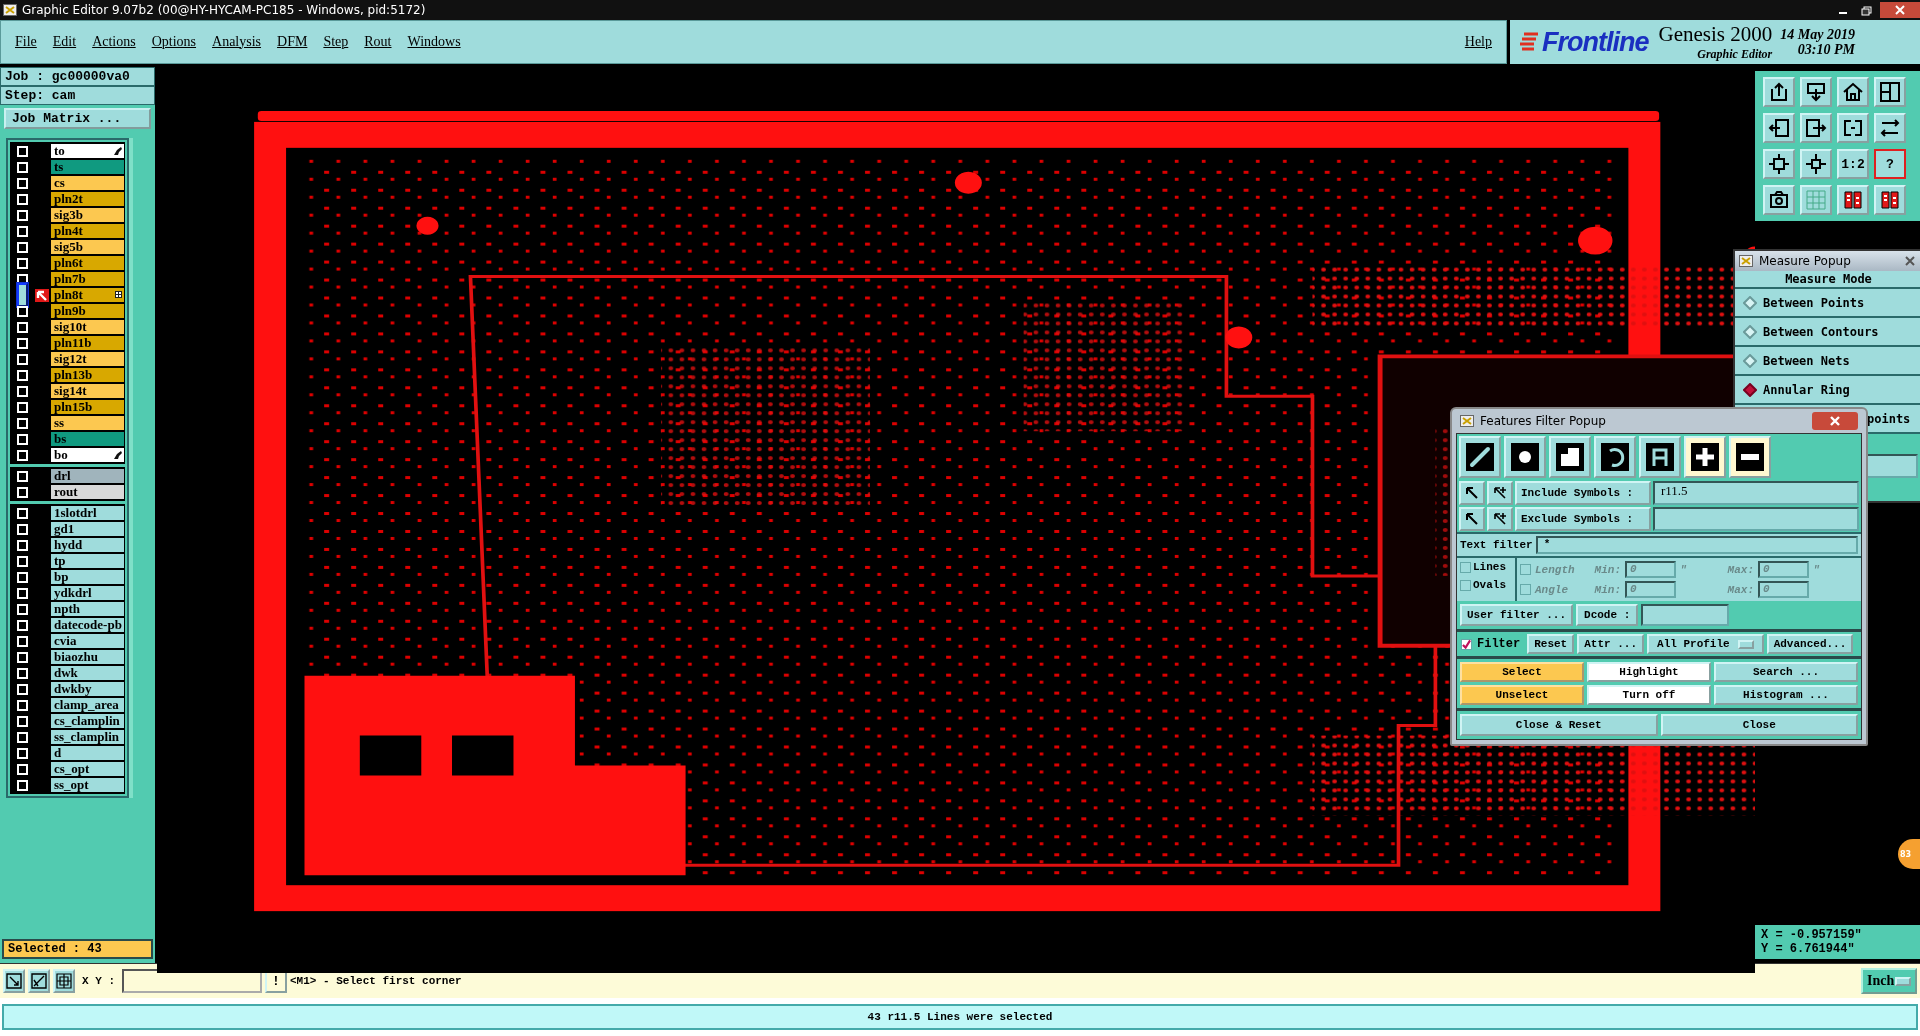 This screenshot has height=1036, width=1920. I want to click on measure-mode-option: Between Nets, so click(1827, 361).